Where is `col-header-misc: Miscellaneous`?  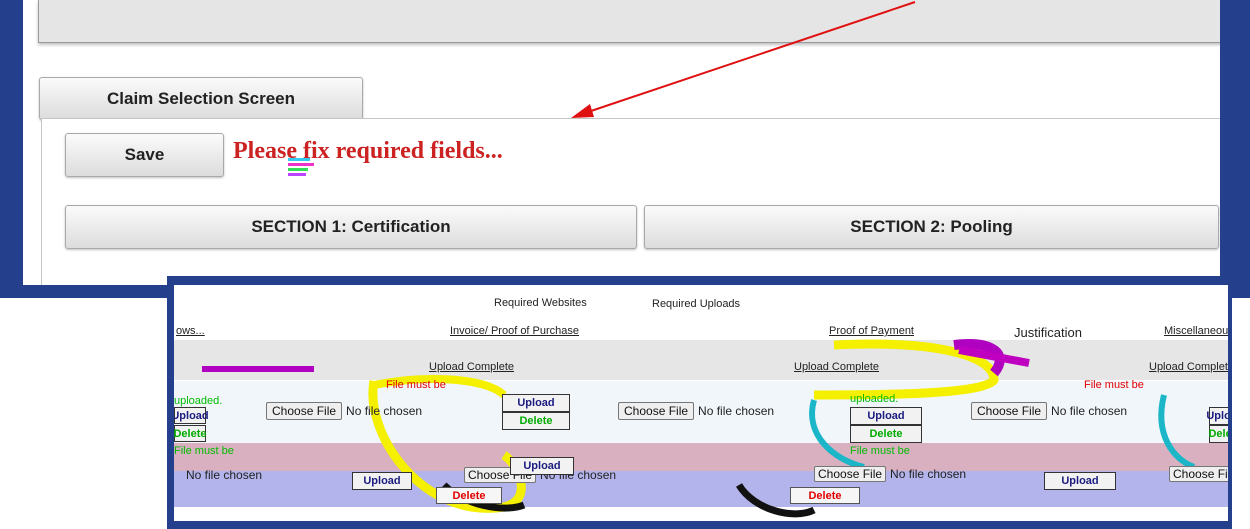
col-header-misc: Miscellaneous is located at coordinates (1196, 331).